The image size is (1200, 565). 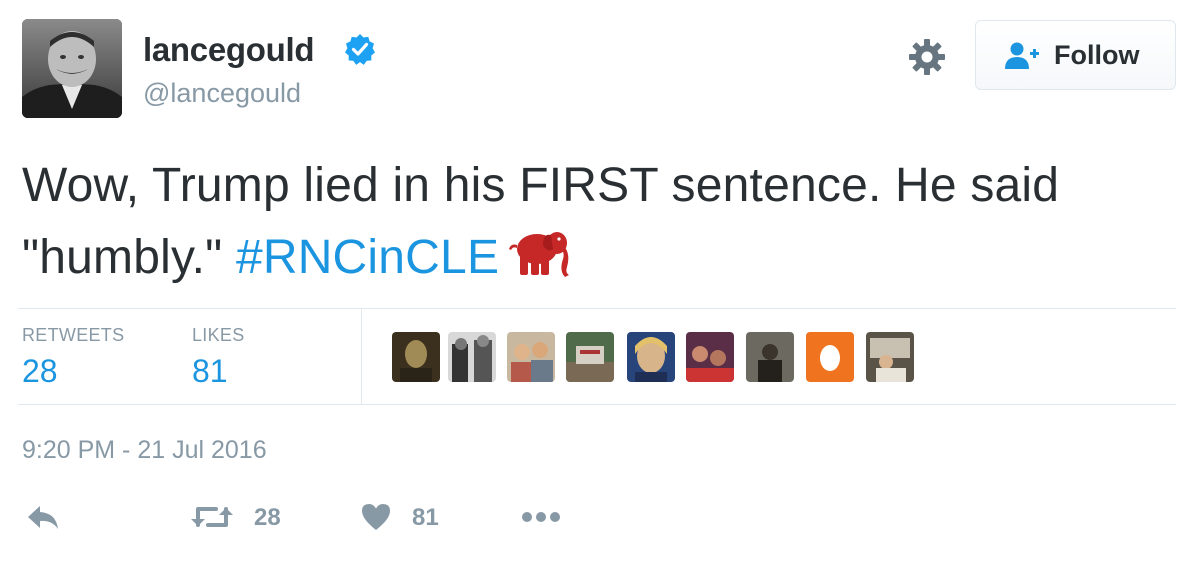 I want to click on divider-bottom, so click(x=597, y=404).